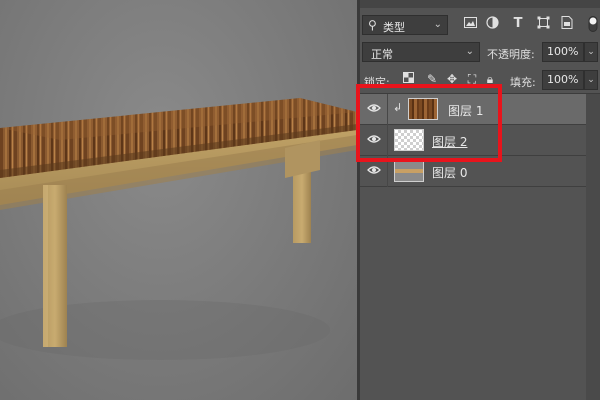 The image size is (600, 400). I want to click on fill-input: 100%, so click(563, 80).